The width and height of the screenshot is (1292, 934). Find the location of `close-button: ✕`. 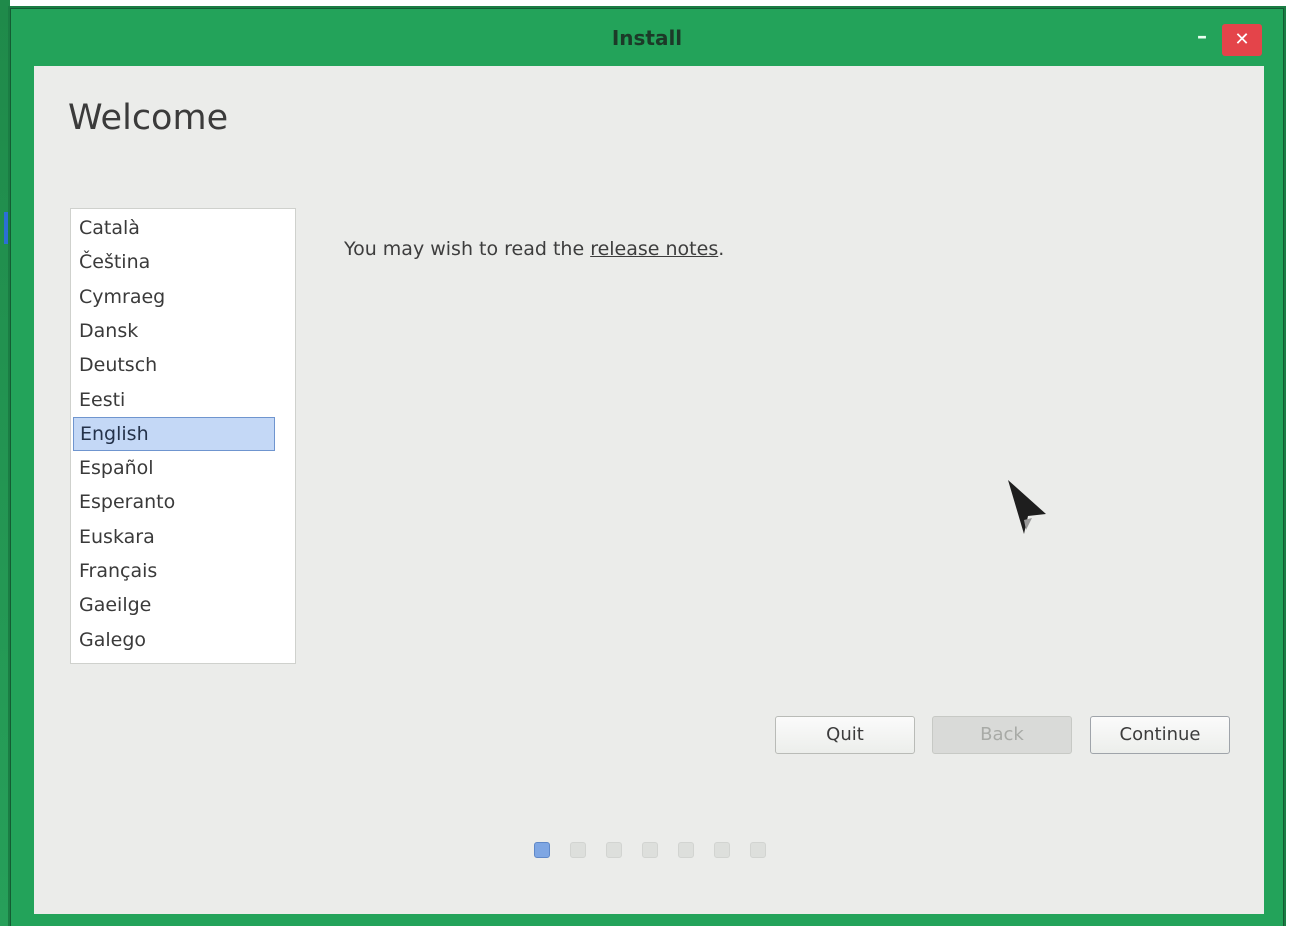

close-button: ✕ is located at coordinates (1242, 40).